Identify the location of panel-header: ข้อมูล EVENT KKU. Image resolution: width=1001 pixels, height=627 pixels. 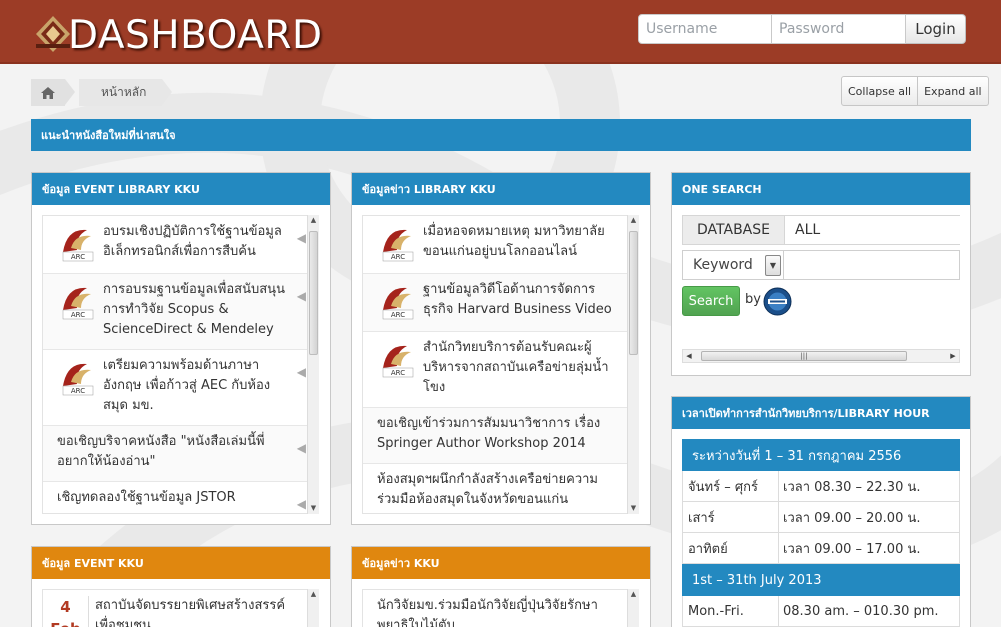
(181, 563).